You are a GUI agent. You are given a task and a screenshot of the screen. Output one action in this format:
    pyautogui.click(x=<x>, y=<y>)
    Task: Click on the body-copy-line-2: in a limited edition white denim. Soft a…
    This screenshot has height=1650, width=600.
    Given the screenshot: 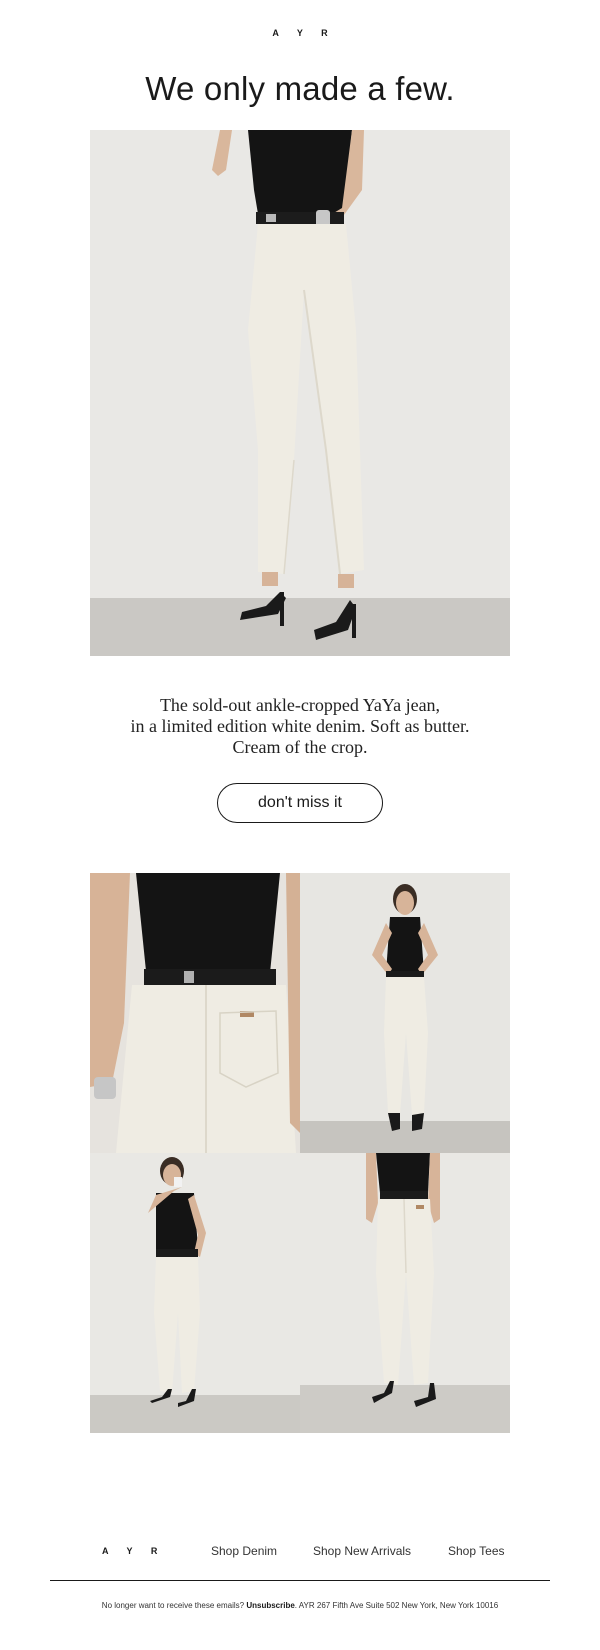 What is the action you would take?
    pyautogui.click(x=300, y=726)
    